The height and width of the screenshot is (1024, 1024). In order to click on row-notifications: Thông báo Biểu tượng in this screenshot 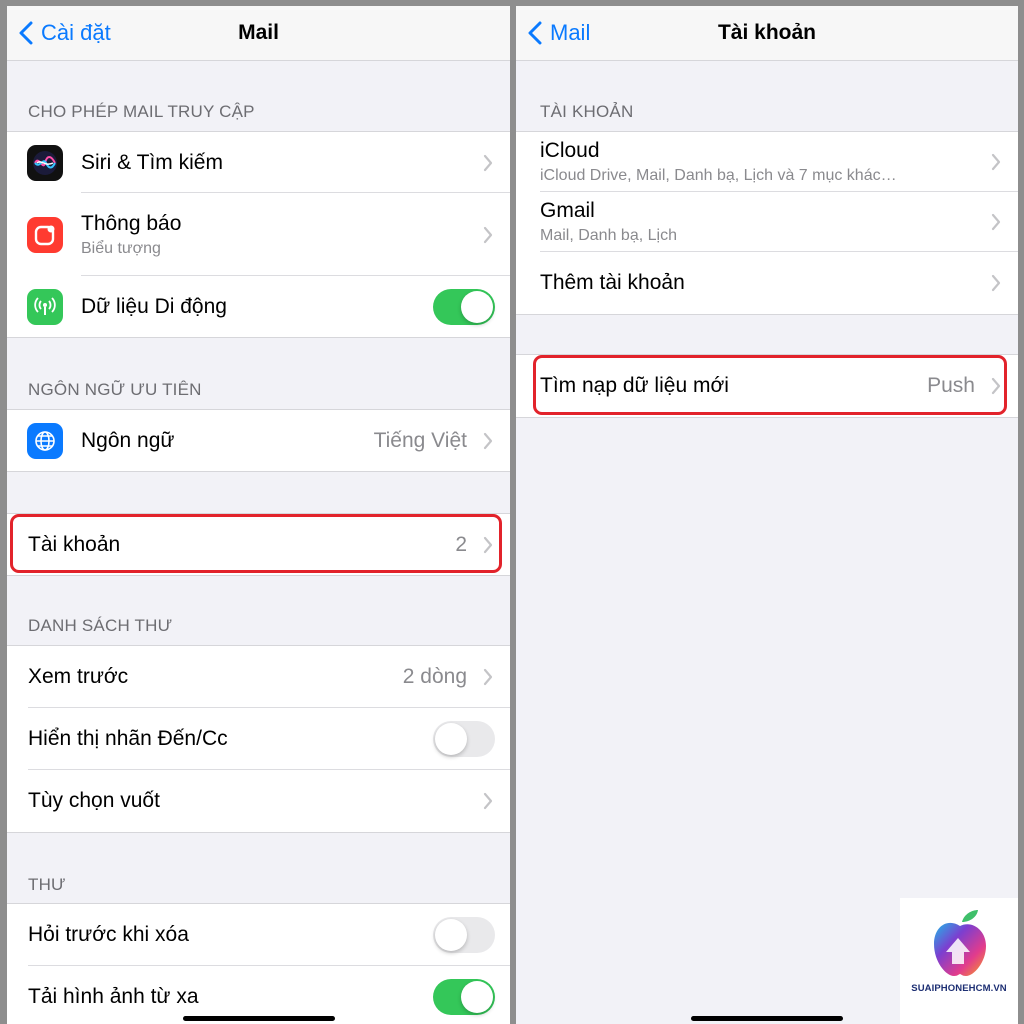, I will do `click(258, 234)`.